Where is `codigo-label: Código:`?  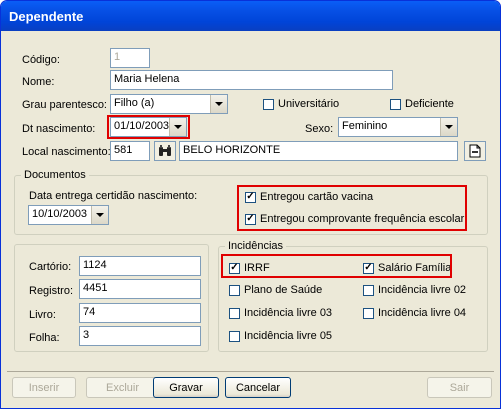 codigo-label: Código: is located at coordinates (41, 60).